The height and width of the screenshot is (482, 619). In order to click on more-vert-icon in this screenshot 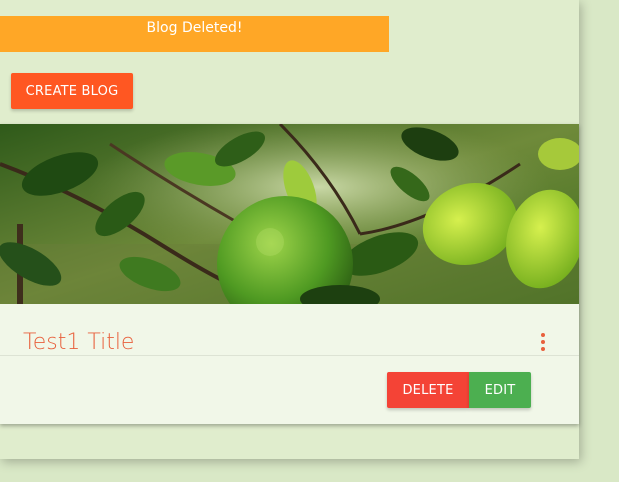, I will do `click(543, 344)`.